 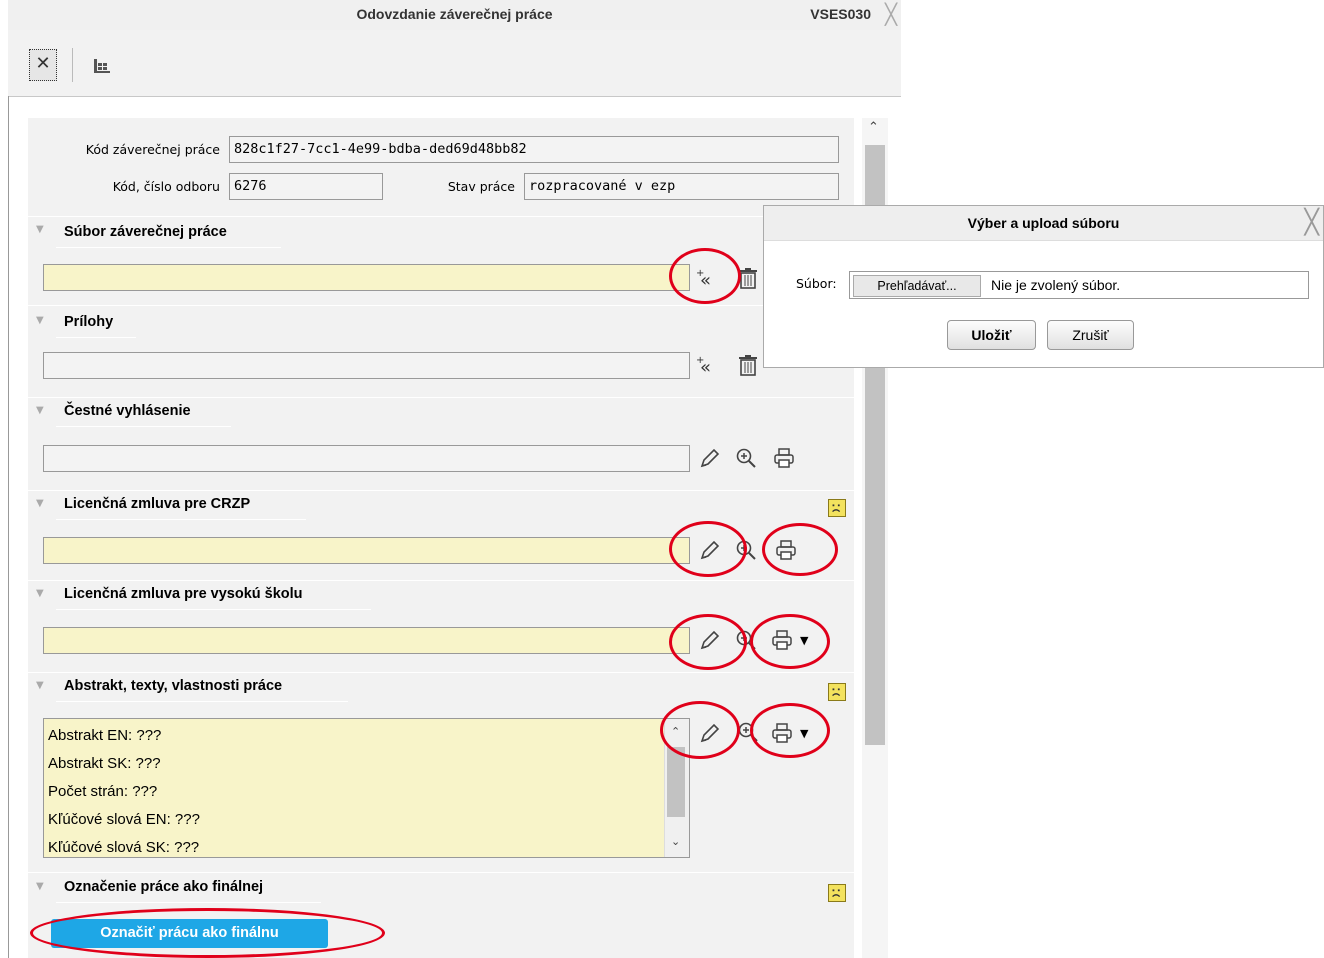 What do you see at coordinates (145, 232) in the screenshot?
I see `section-title-file: Súbor záverečnej práce` at bounding box center [145, 232].